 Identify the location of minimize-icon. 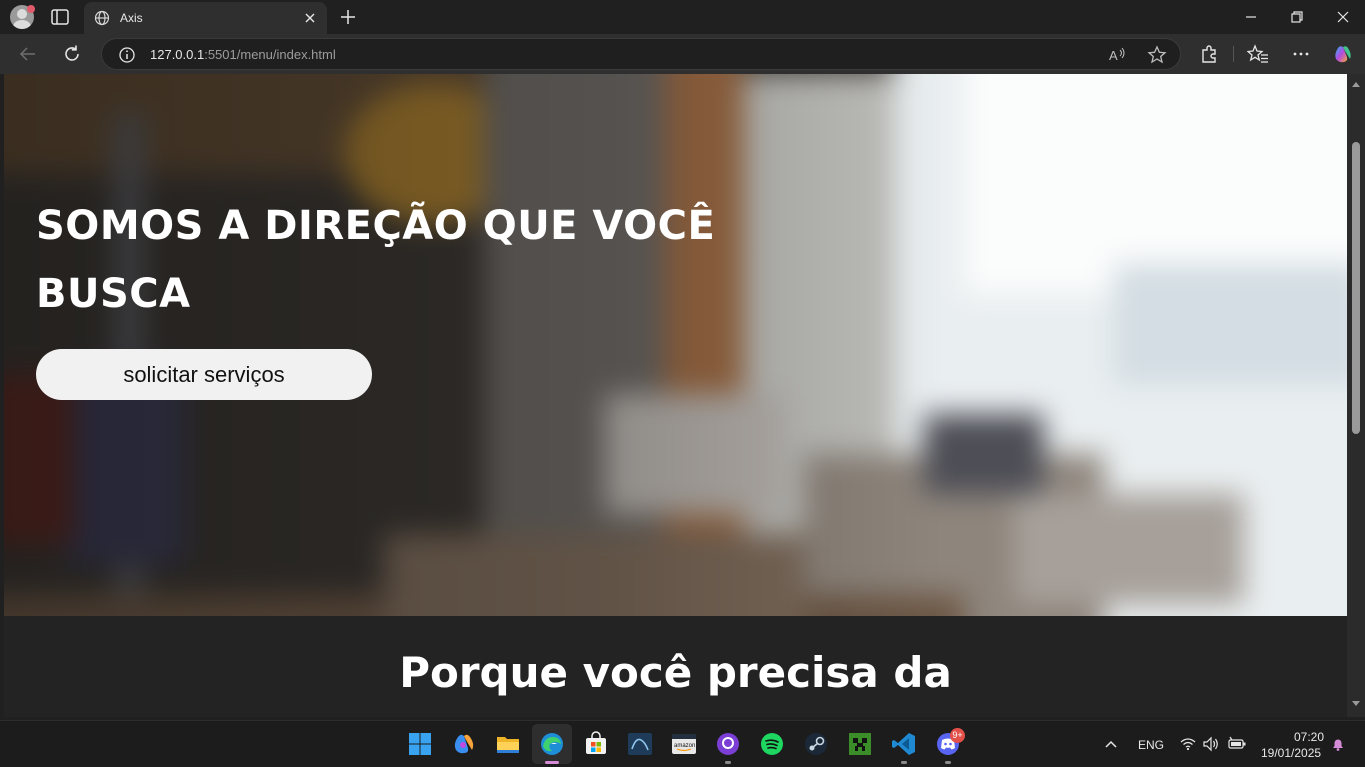
(1251, 17).